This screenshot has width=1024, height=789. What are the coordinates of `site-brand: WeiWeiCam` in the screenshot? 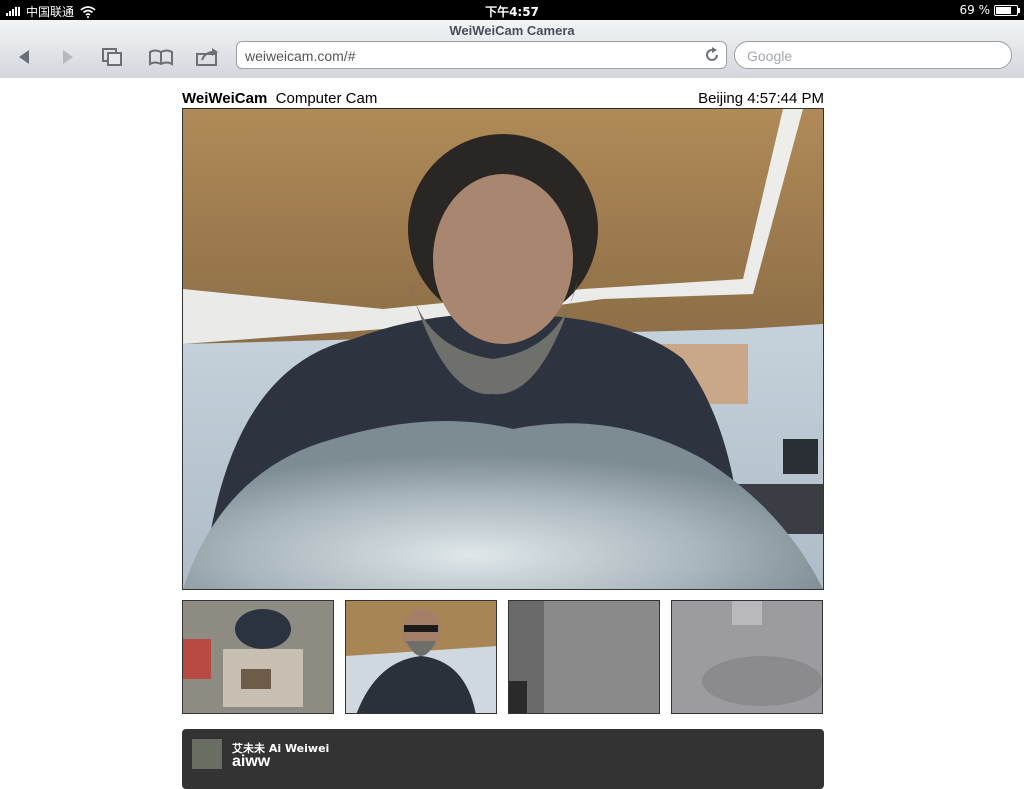 It's located at (225, 98).